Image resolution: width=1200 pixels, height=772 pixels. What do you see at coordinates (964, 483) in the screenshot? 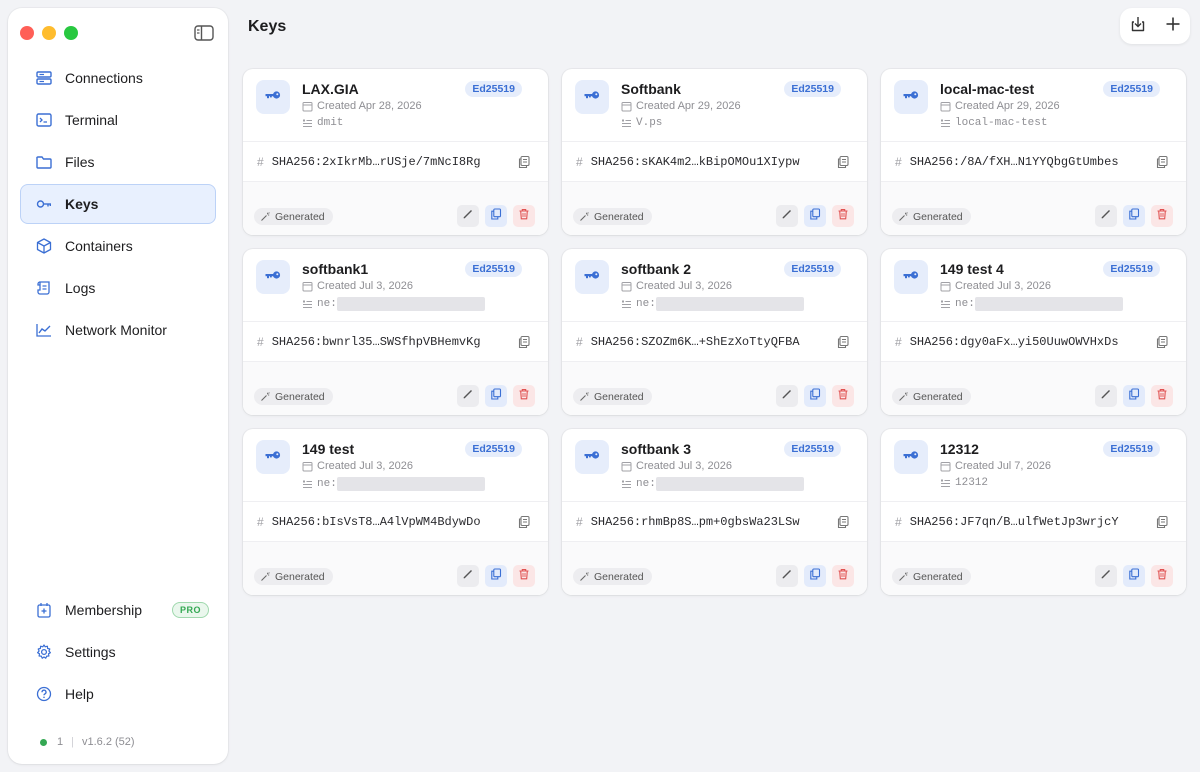
I see `user-line: 12312` at bounding box center [964, 483].